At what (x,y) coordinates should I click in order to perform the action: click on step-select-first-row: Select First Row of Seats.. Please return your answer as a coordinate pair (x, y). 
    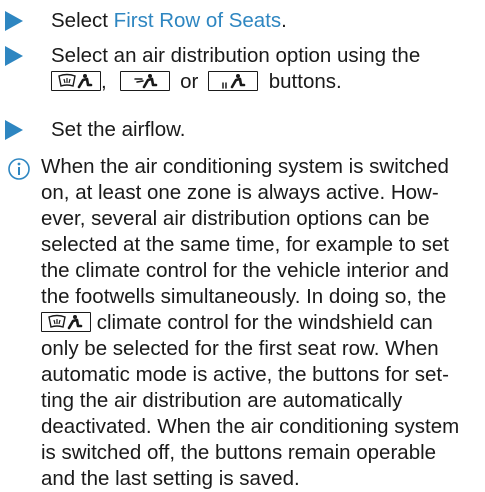
    Looking at the image, I should click on (143, 21).